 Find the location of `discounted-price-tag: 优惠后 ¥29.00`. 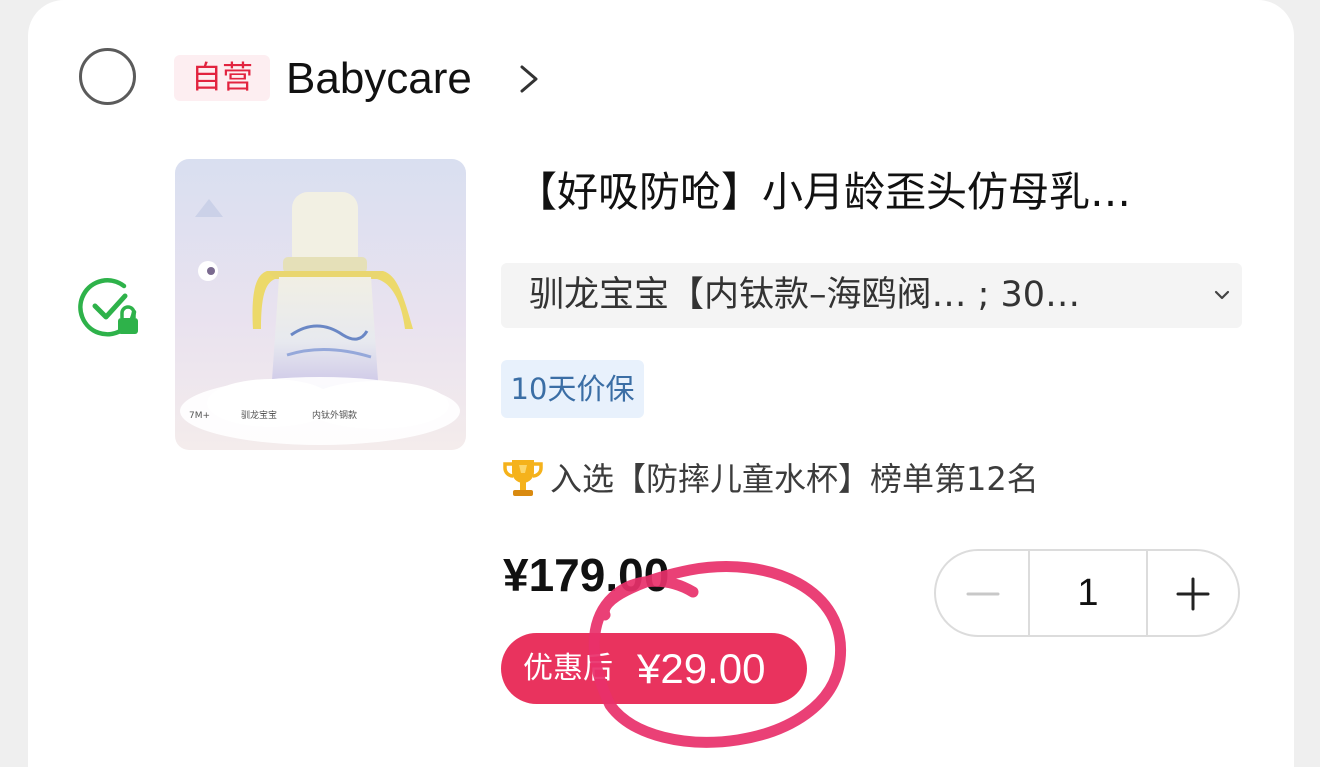

discounted-price-tag: 优惠后 ¥29.00 is located at coordinates (654, 668).